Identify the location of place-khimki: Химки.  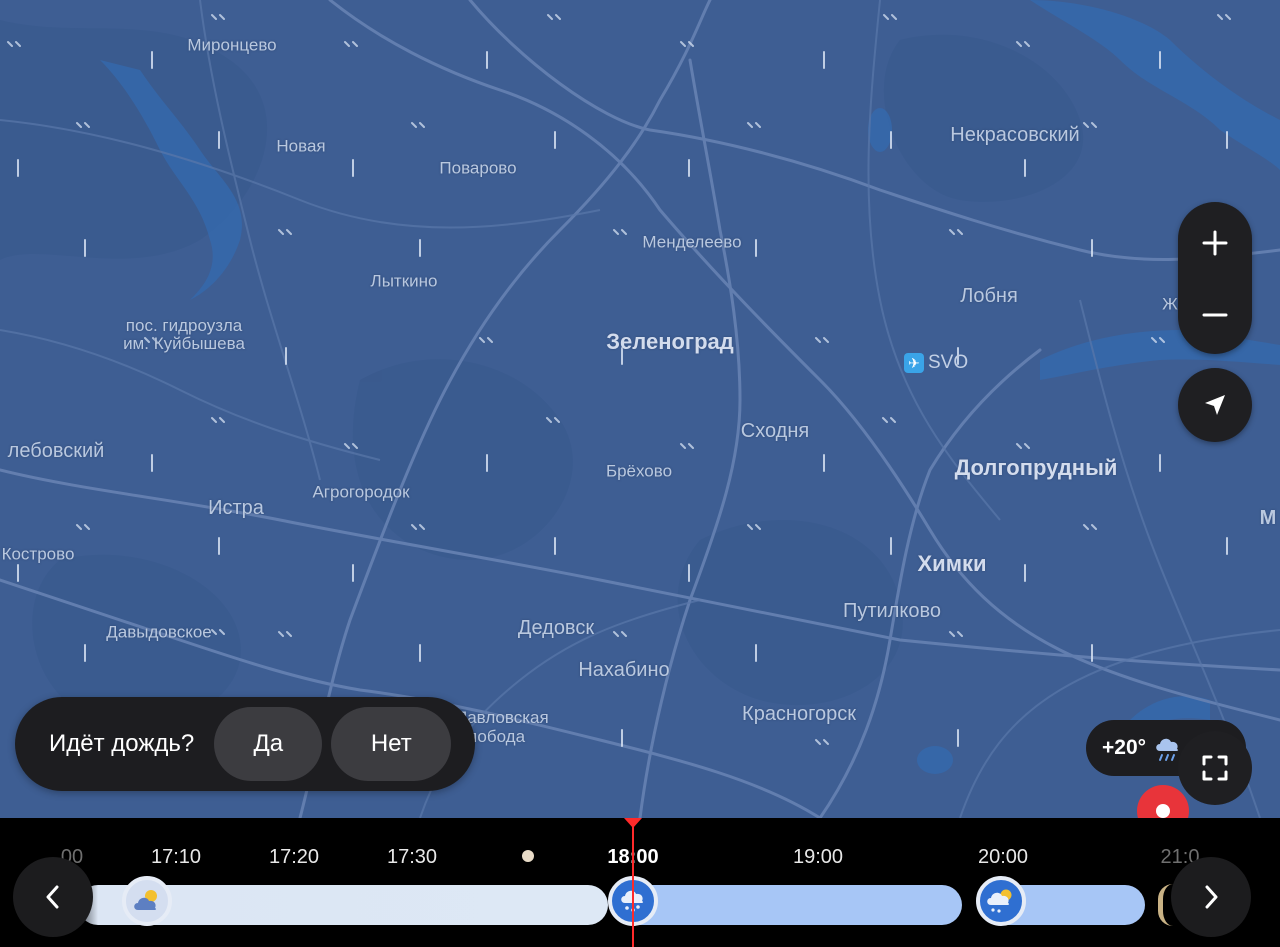
(952, 563).